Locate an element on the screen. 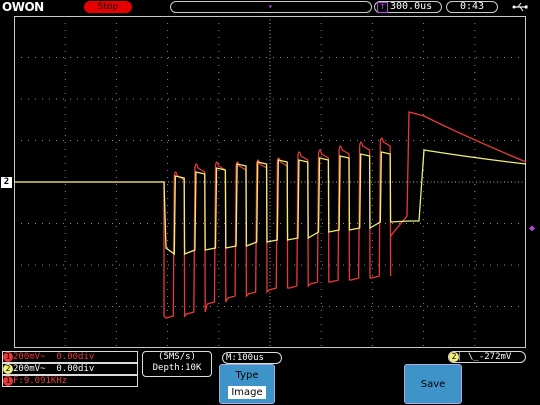 The image size is (540, 405). ch1-offset: 0.00div is located at coordinates (75, 357).